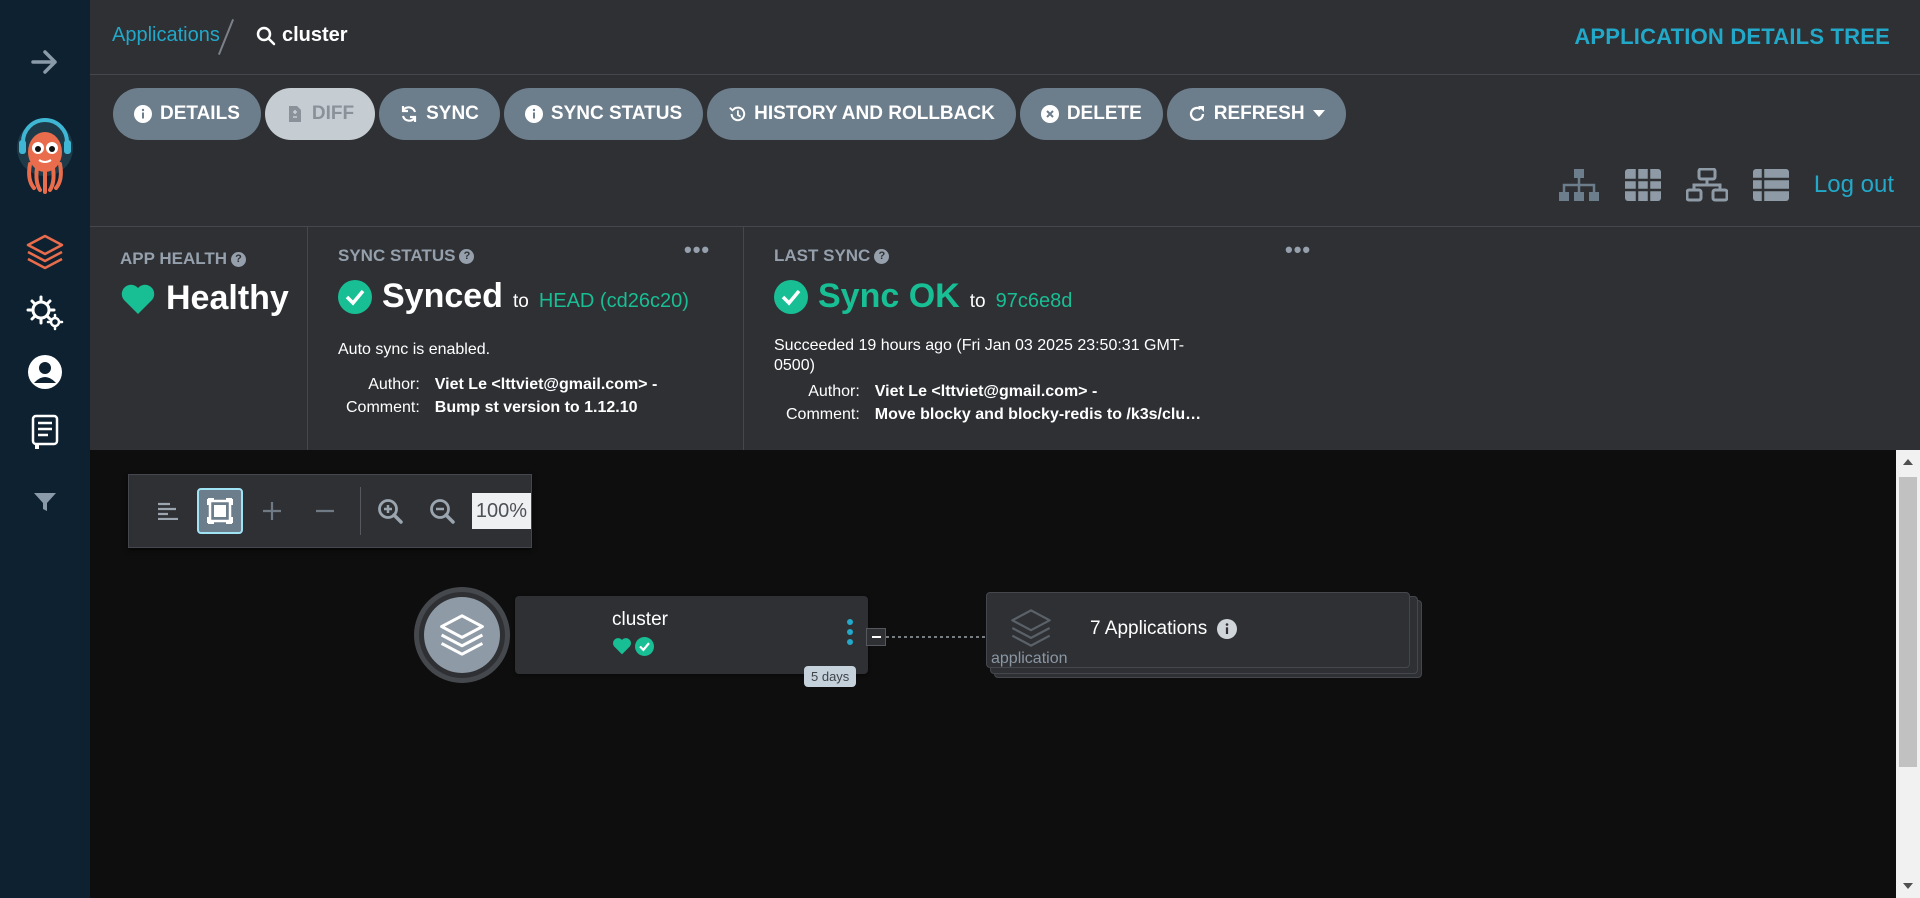 The image size is (1920, 898). Describe the element at coordinates (1908, 462) in the screenshot. I see `scroll-up-icon` at that location.